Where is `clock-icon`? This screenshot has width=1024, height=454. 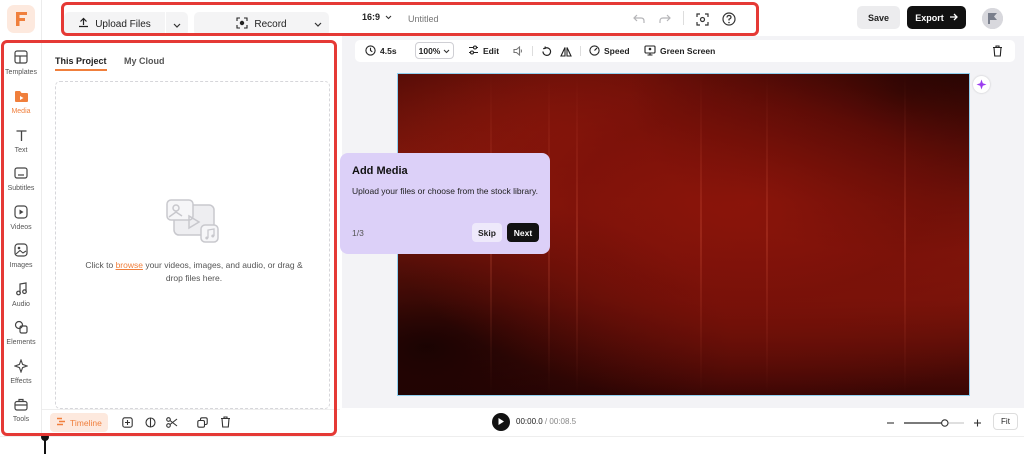 clock-icon is located at coordinates (370, 51).